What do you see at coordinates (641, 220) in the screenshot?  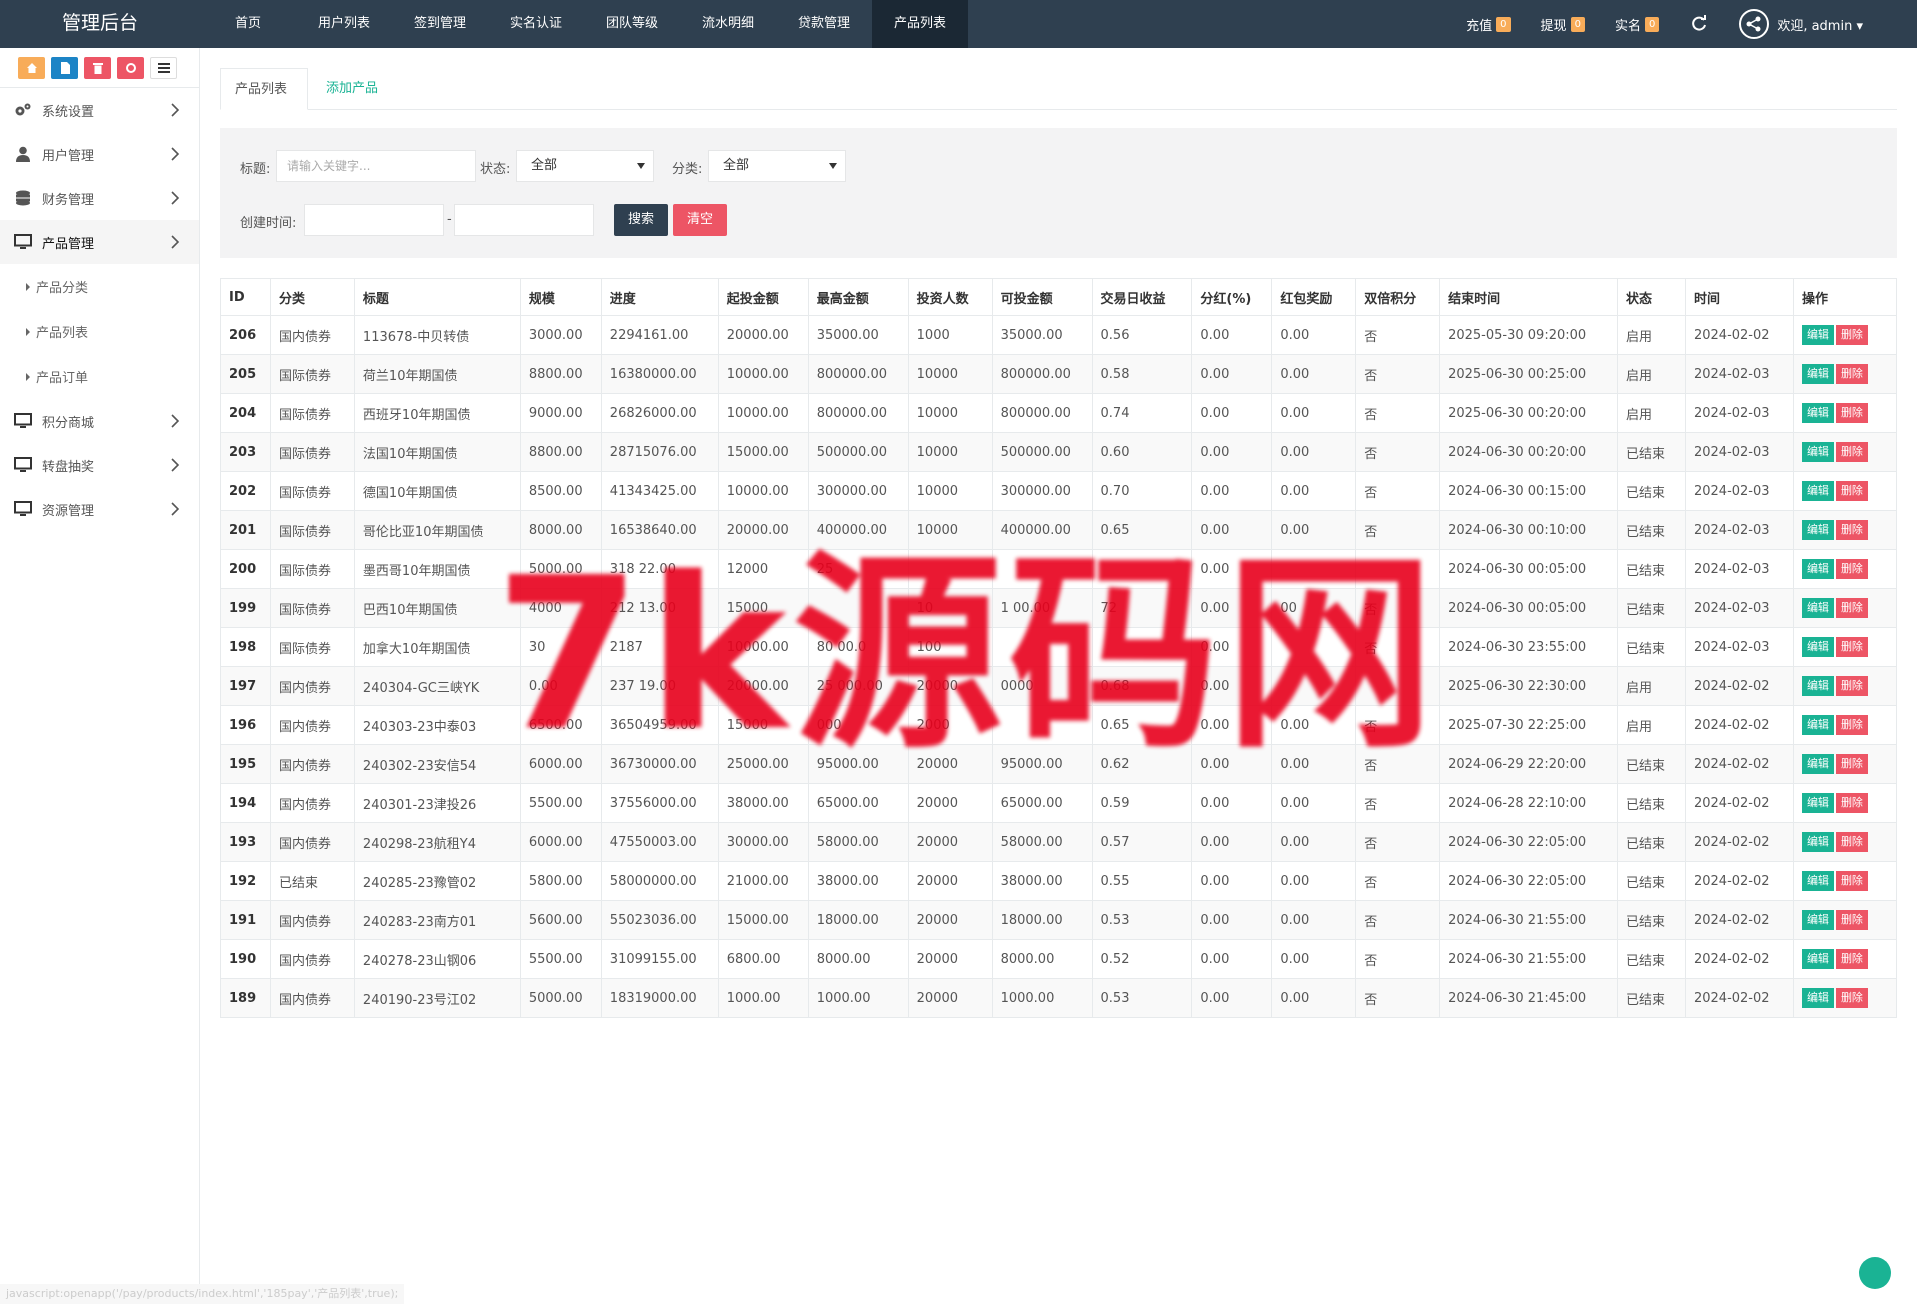 I see `search-button: 搜索` at bounding box center [641, 220].